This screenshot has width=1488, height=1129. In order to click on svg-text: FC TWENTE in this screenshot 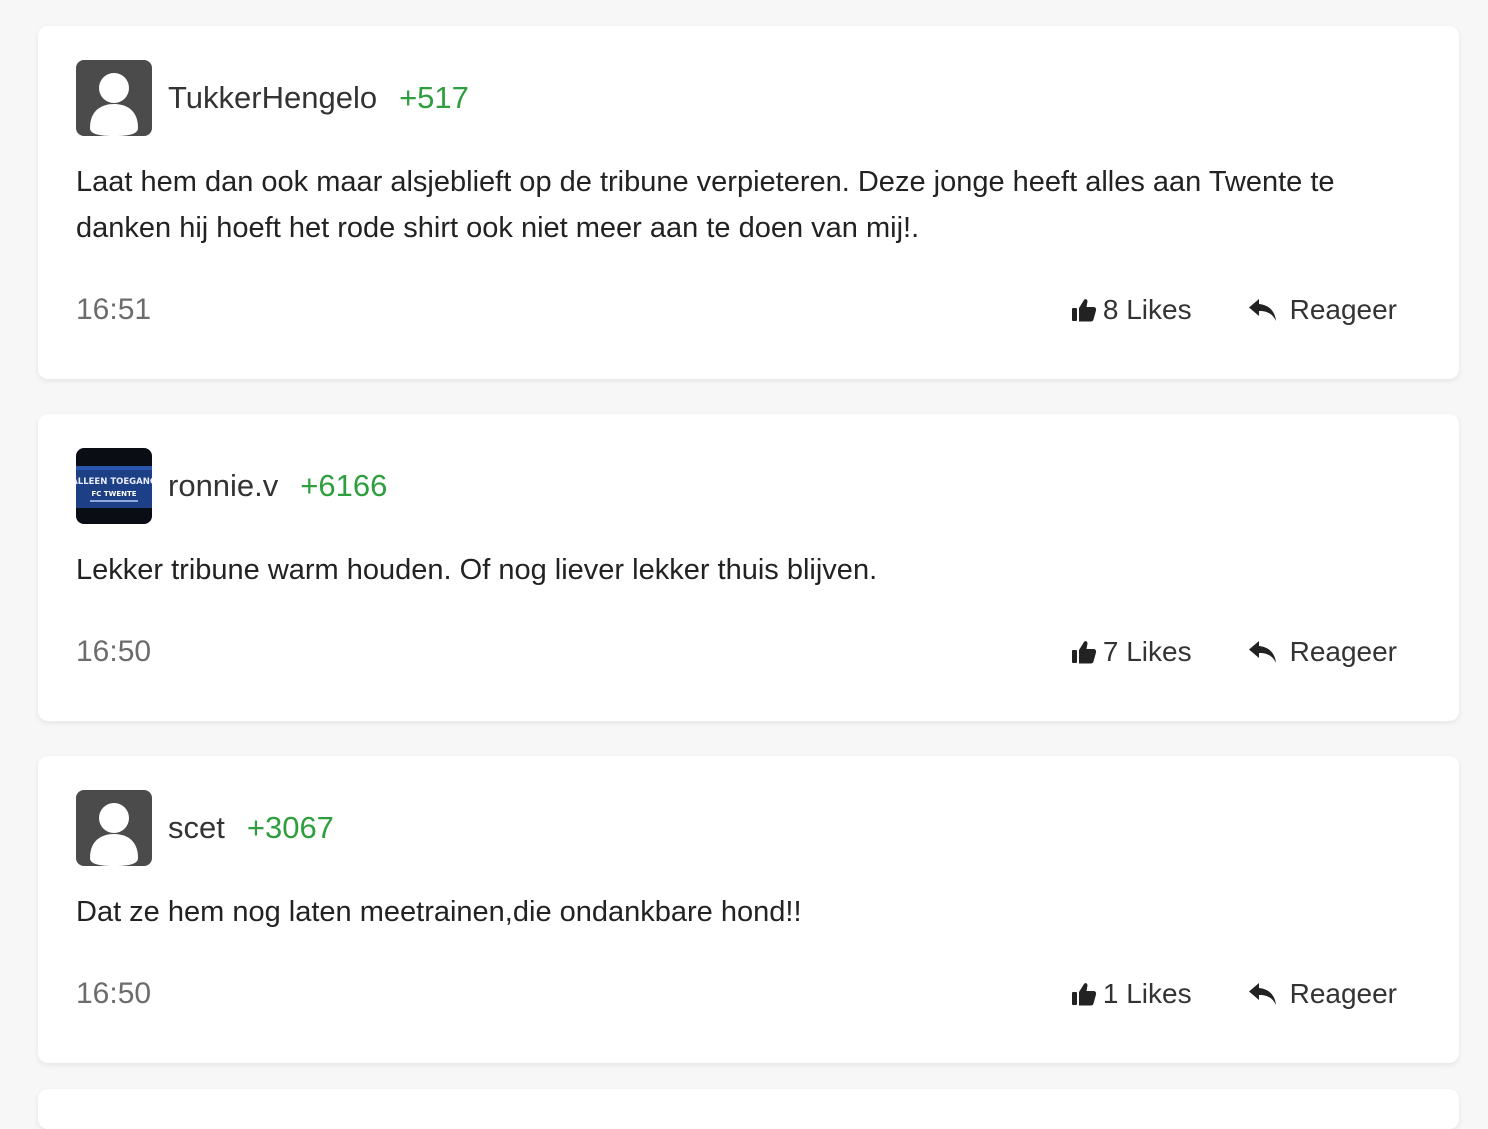, I will do `click(113, 494)`.